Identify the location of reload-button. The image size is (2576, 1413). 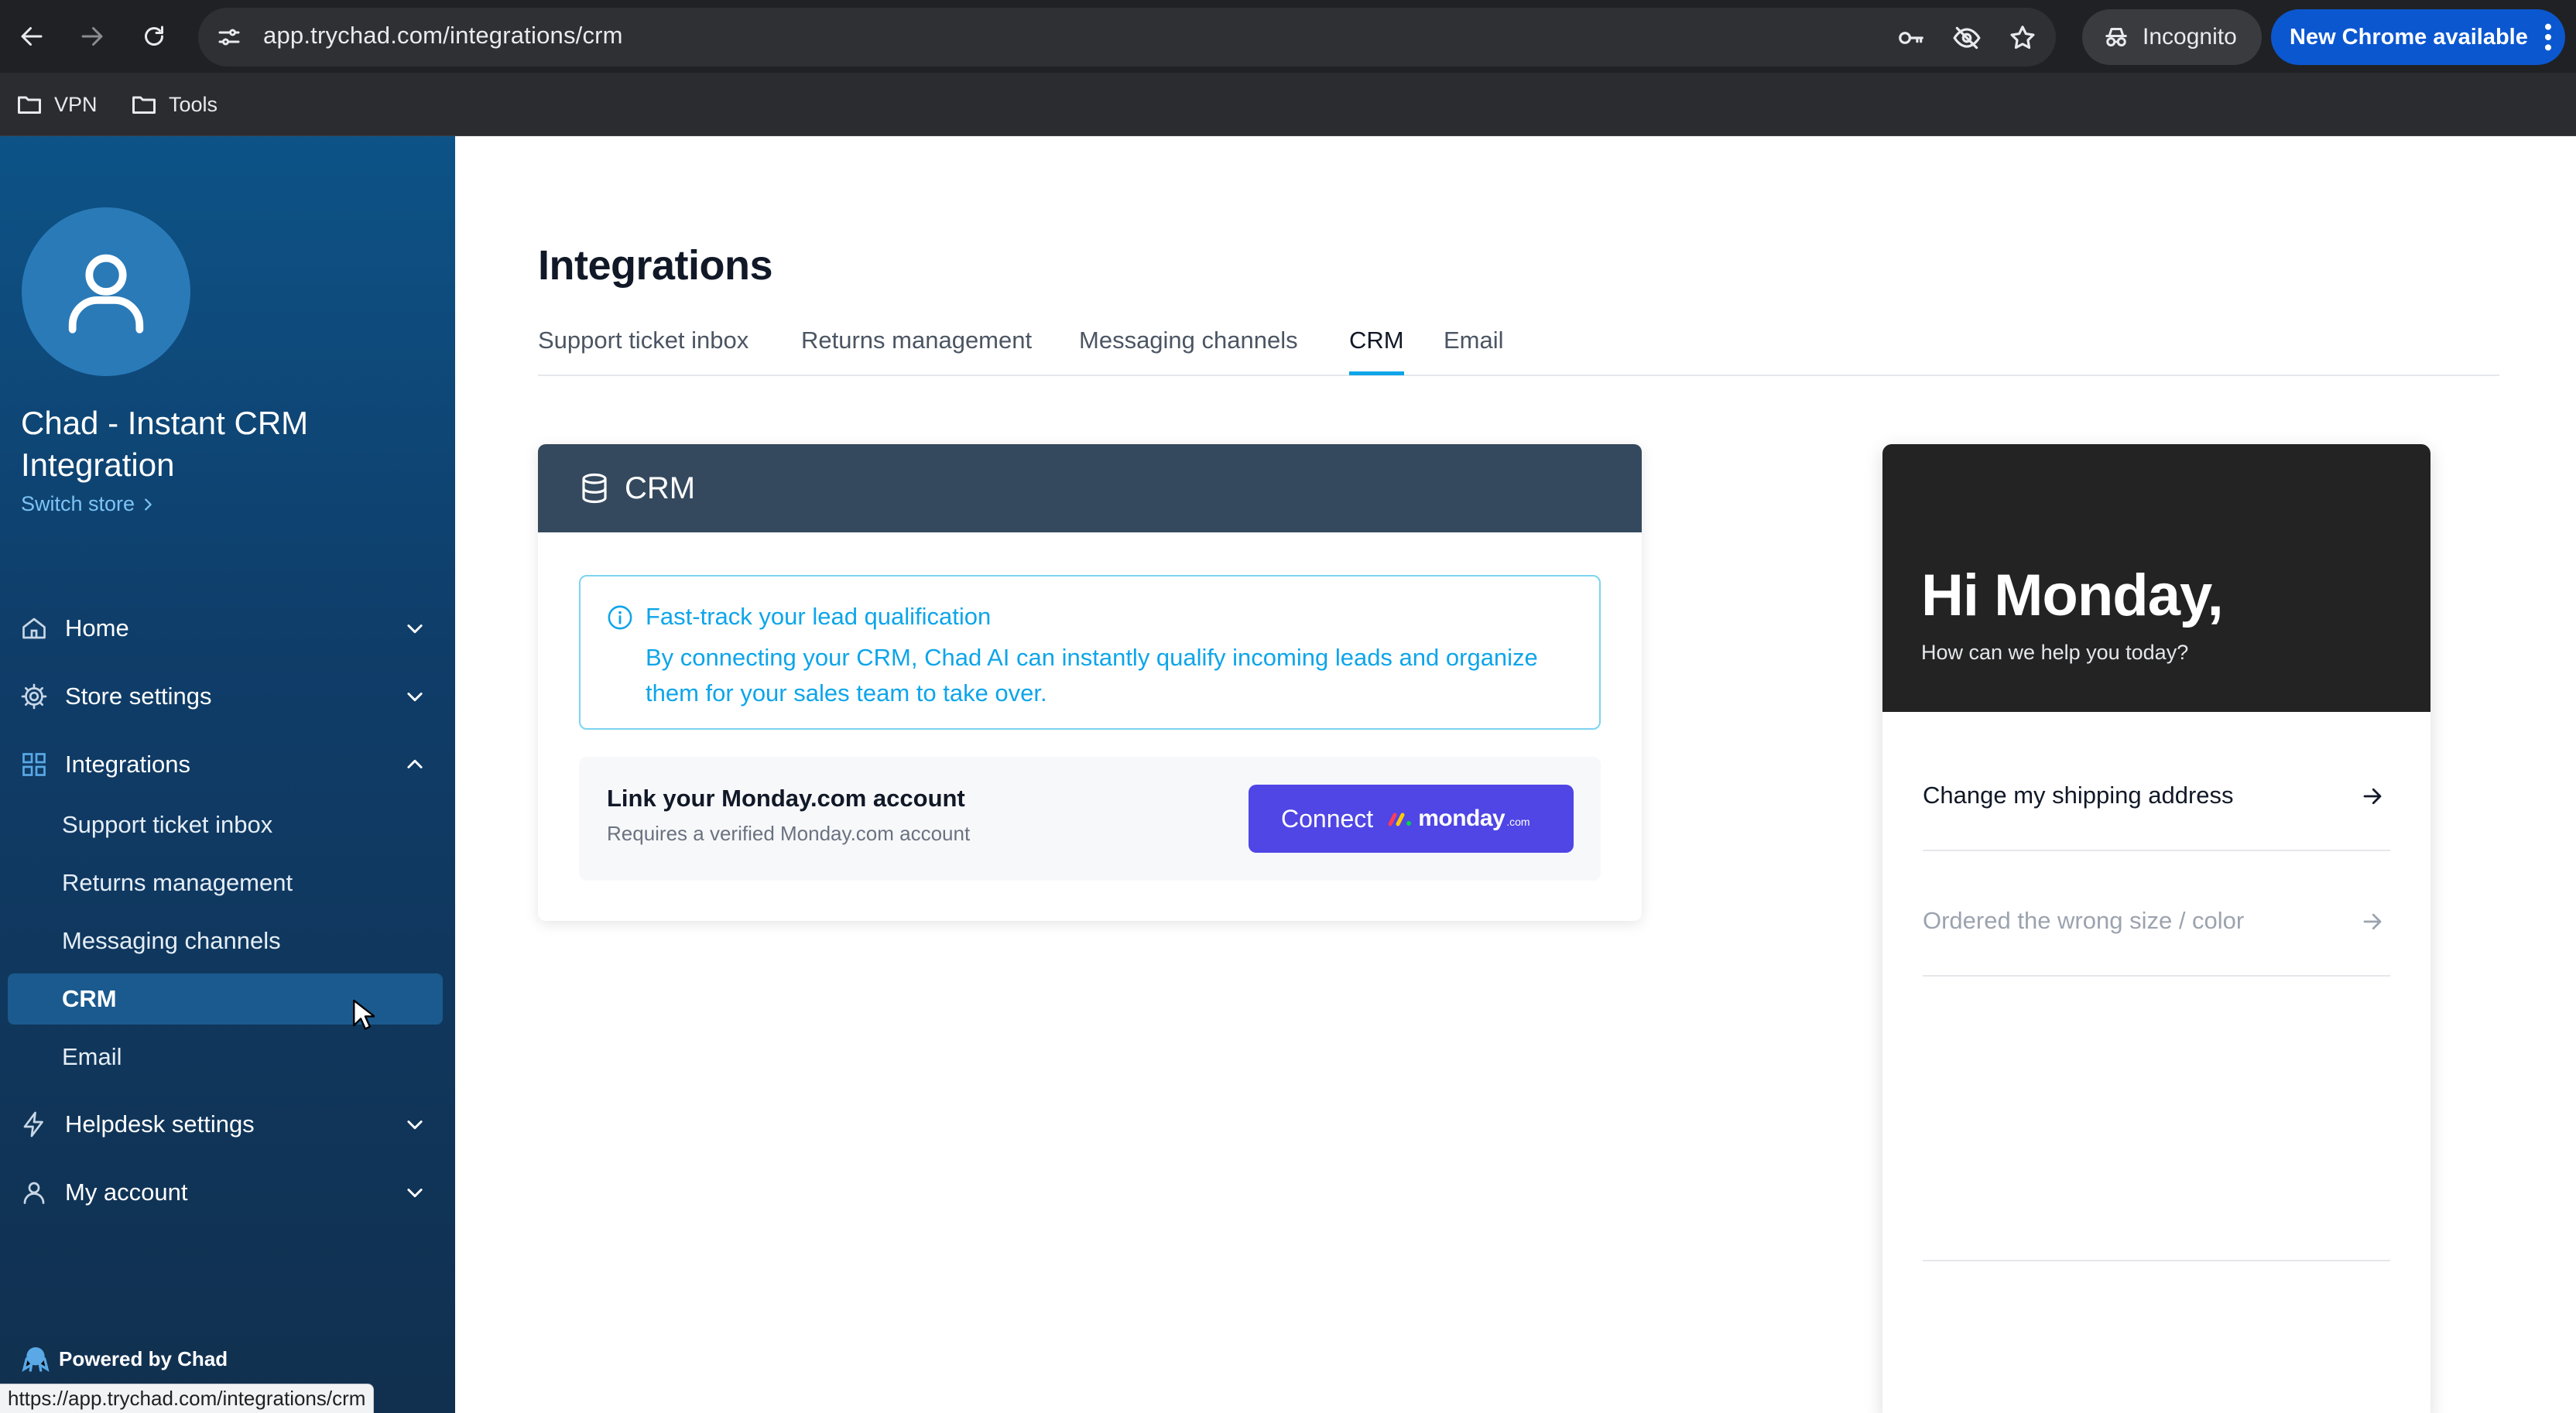
(154, 36).